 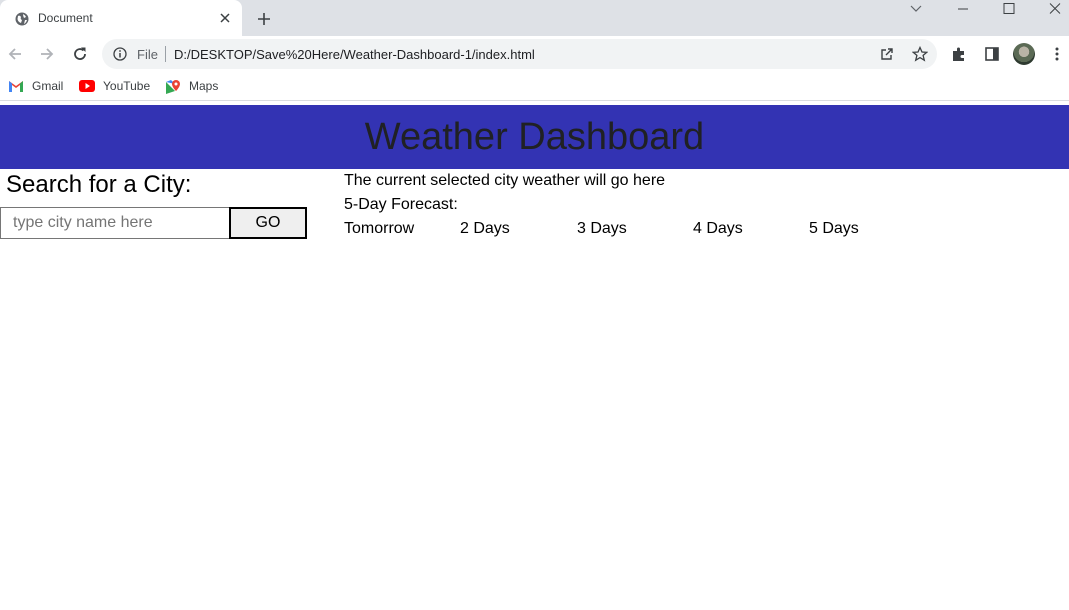 What do you see at coordinates (120, 54) in the screenshot?
I see `info-icon` at bounding box center [120, 54].